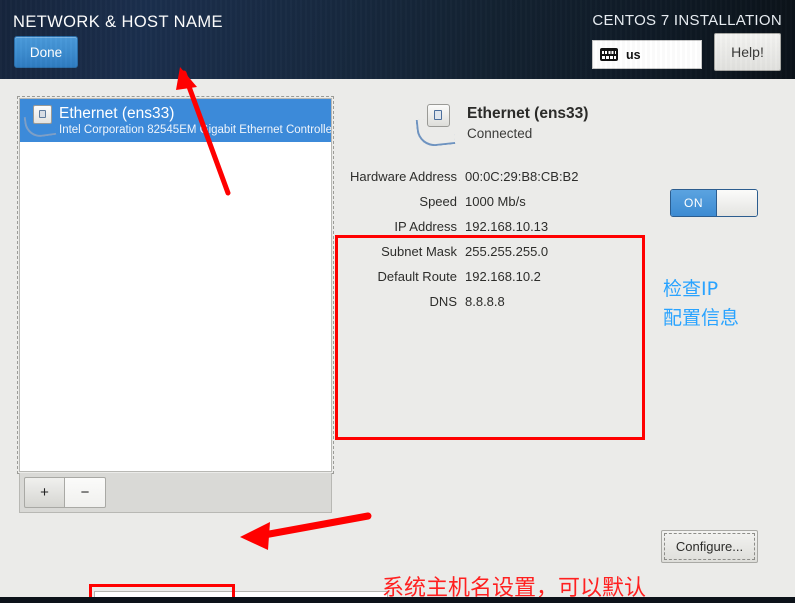  I want to click on list-item-name: Ethernet (ens33), so click(117, 113).